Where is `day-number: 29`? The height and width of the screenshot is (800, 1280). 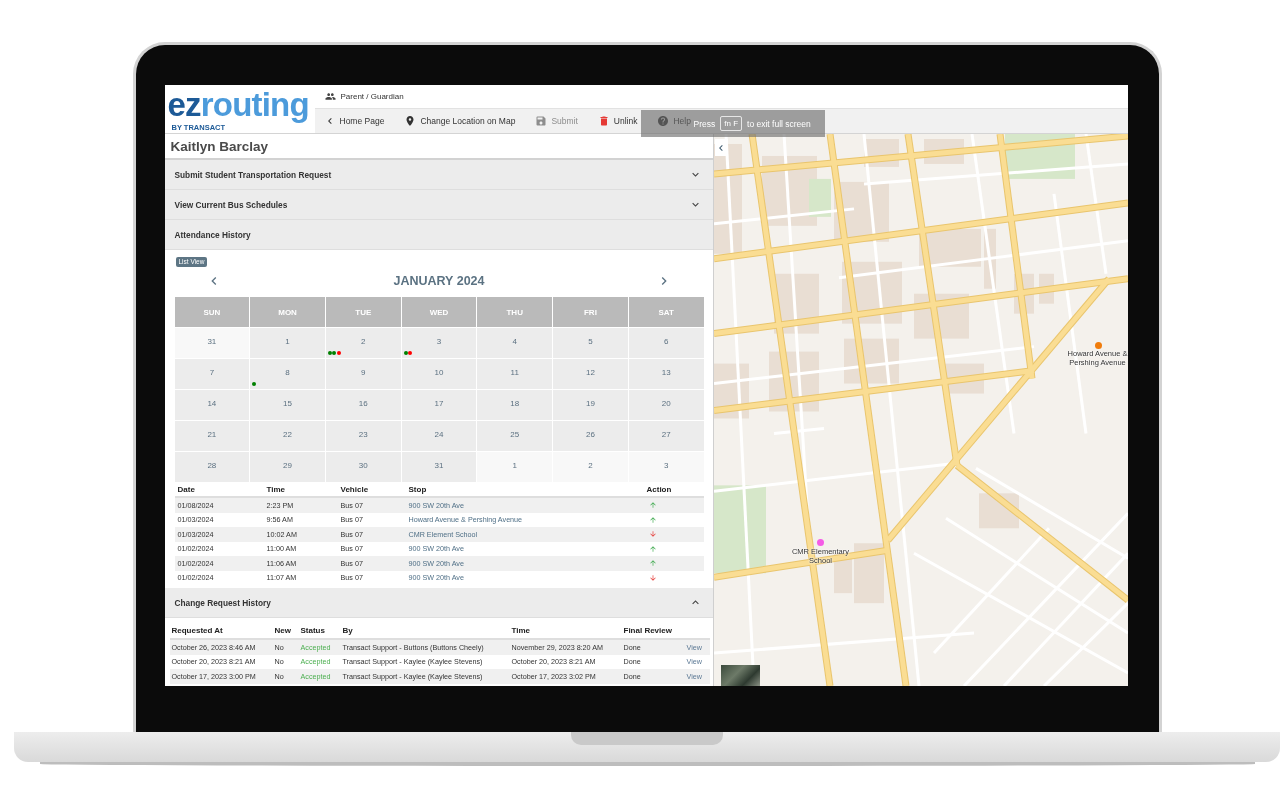
day-number: 29 is located at coordinates (287, 465).